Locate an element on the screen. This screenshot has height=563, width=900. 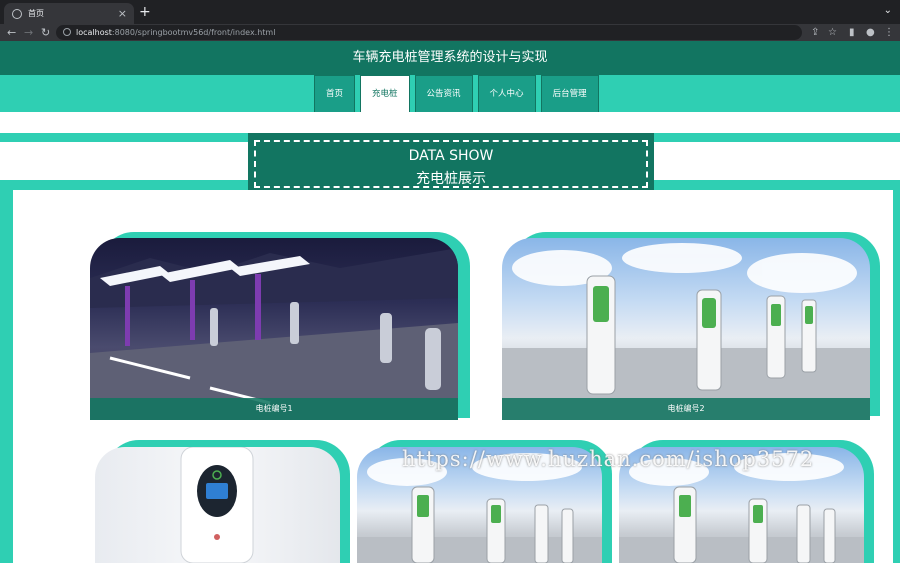
url-host: localhost is located at coordinates (94, 32).